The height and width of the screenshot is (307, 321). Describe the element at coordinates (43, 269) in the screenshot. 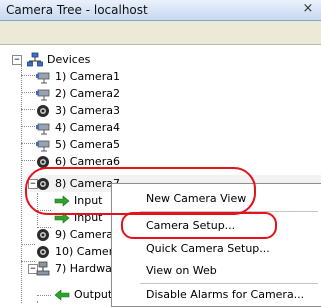

I see `hardware-icon` at that location.